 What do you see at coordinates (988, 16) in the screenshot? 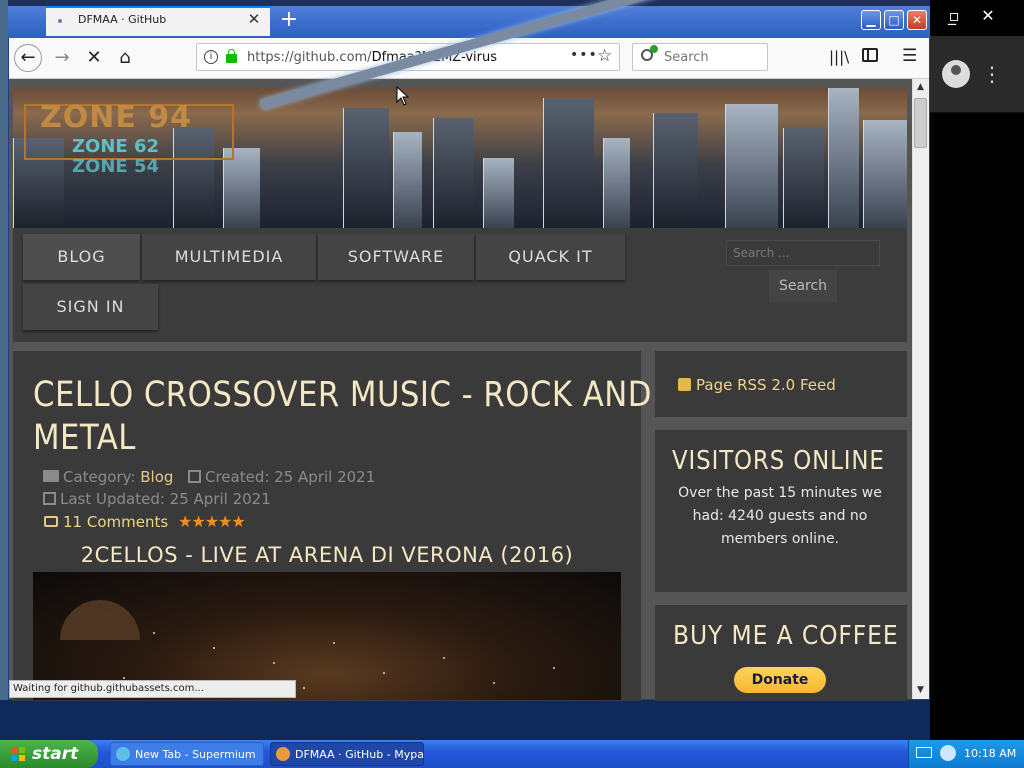
I see `close-icon: ✕` at bounding box center [988, 16].